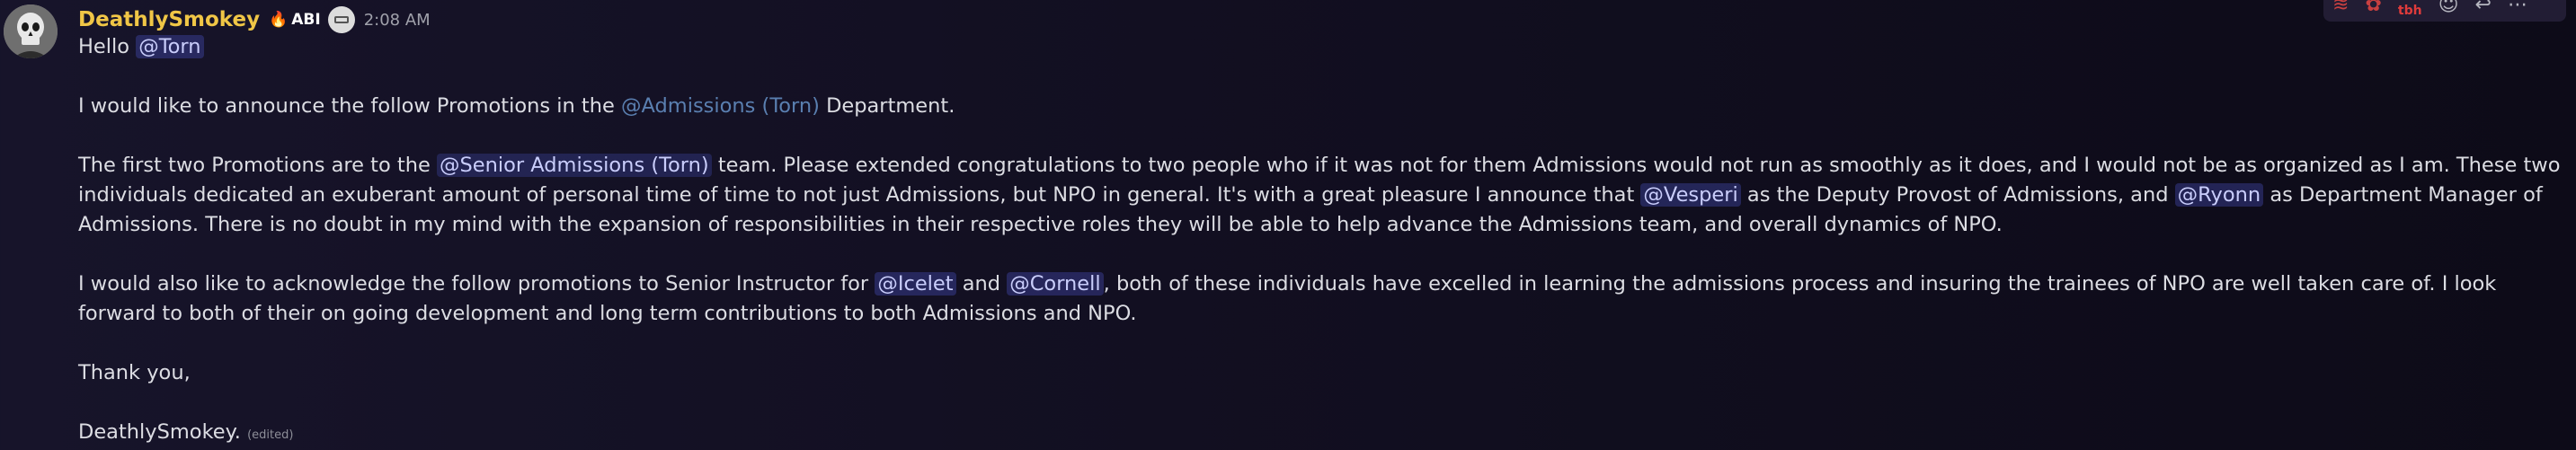  What do you see at coordinates (2219, 195) in the screenshot?
I see `user-mention: @Ryonn` at bounding box center [2219, 195].